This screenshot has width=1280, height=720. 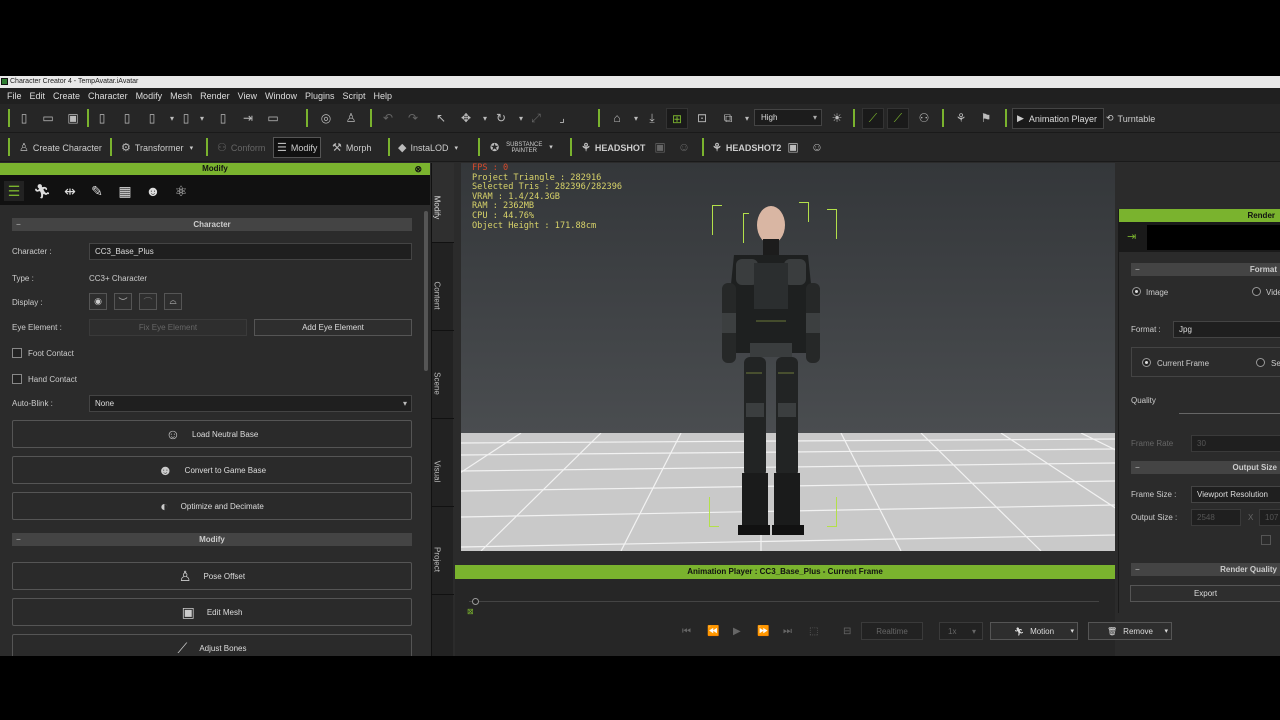 What do you see at coordinates (1136, 291) in the screenshot?
I see `image-radio` at bounding box center [1136, 291].